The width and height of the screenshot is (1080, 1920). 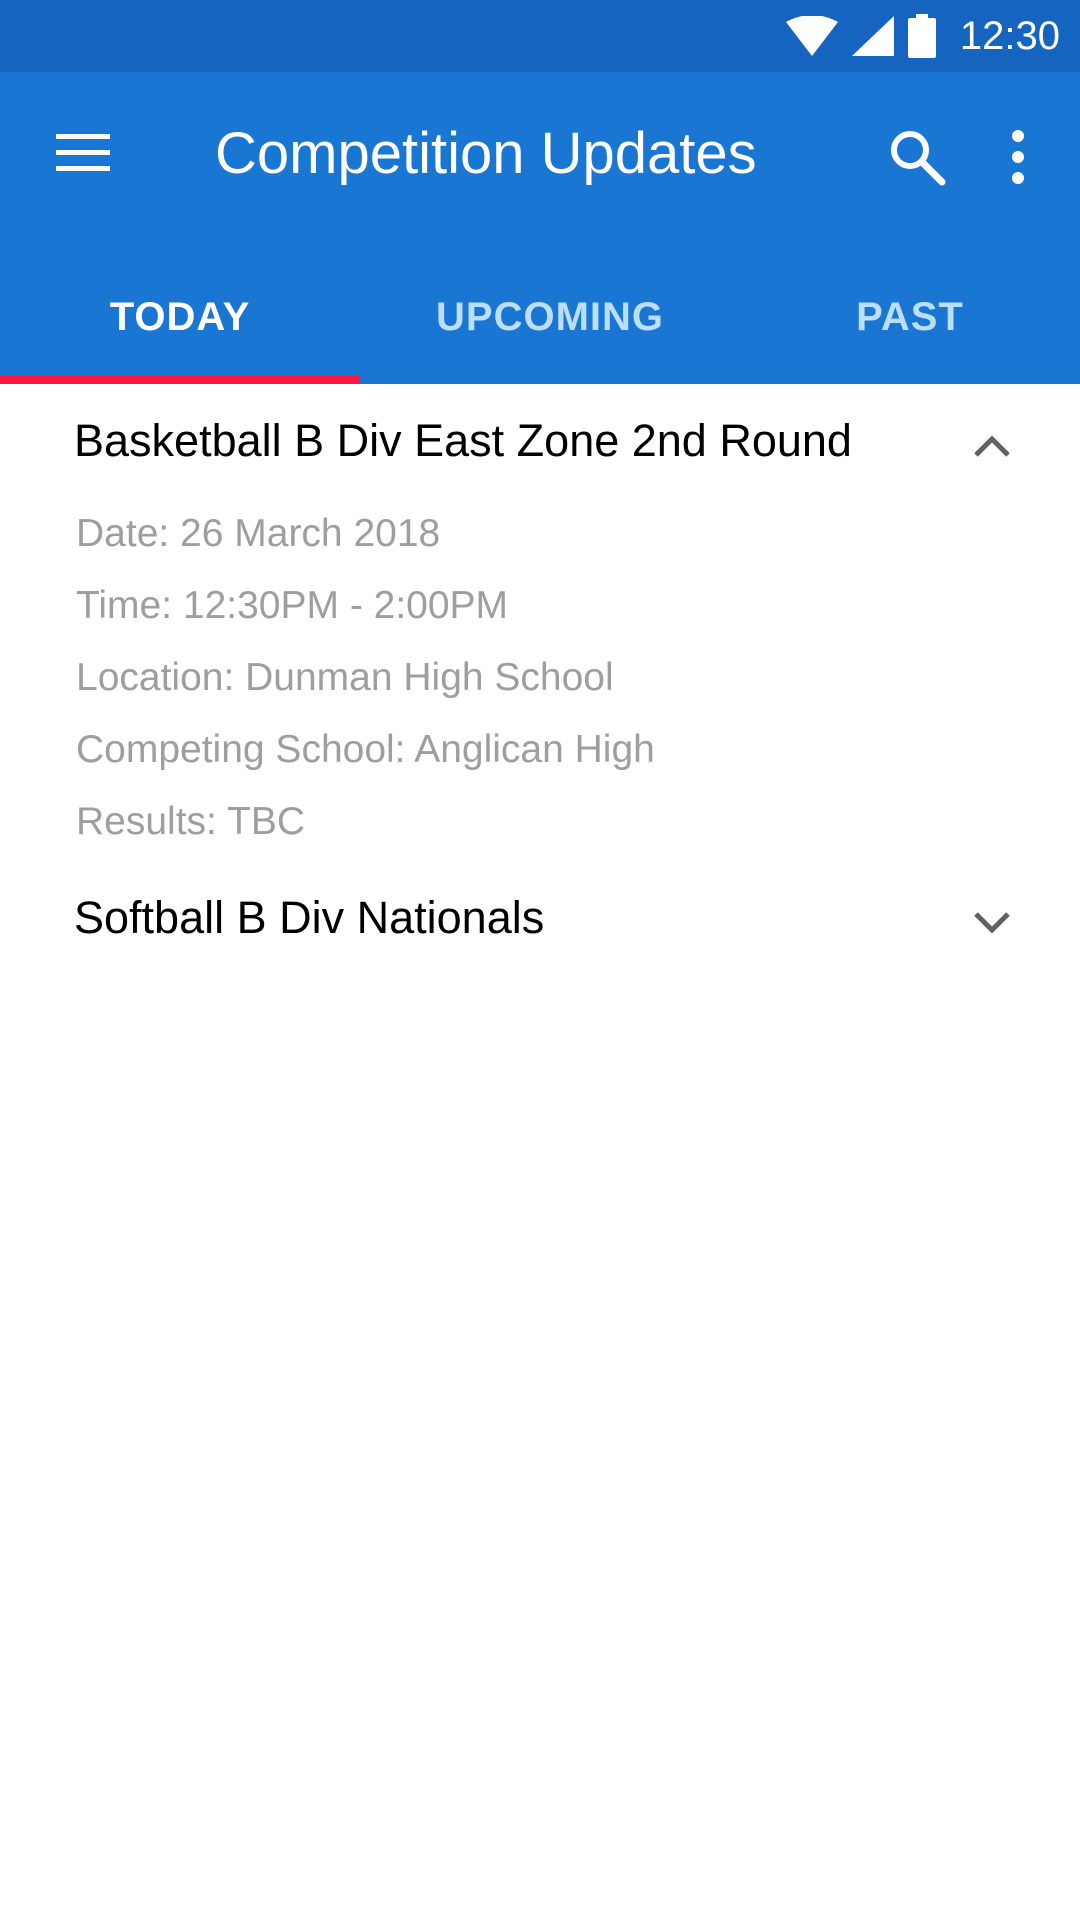 What do you see at coordinates (550, 317) in the screenshot?
I see `tab-upcoming: UPCOMING` at bounding box center [550, 317].